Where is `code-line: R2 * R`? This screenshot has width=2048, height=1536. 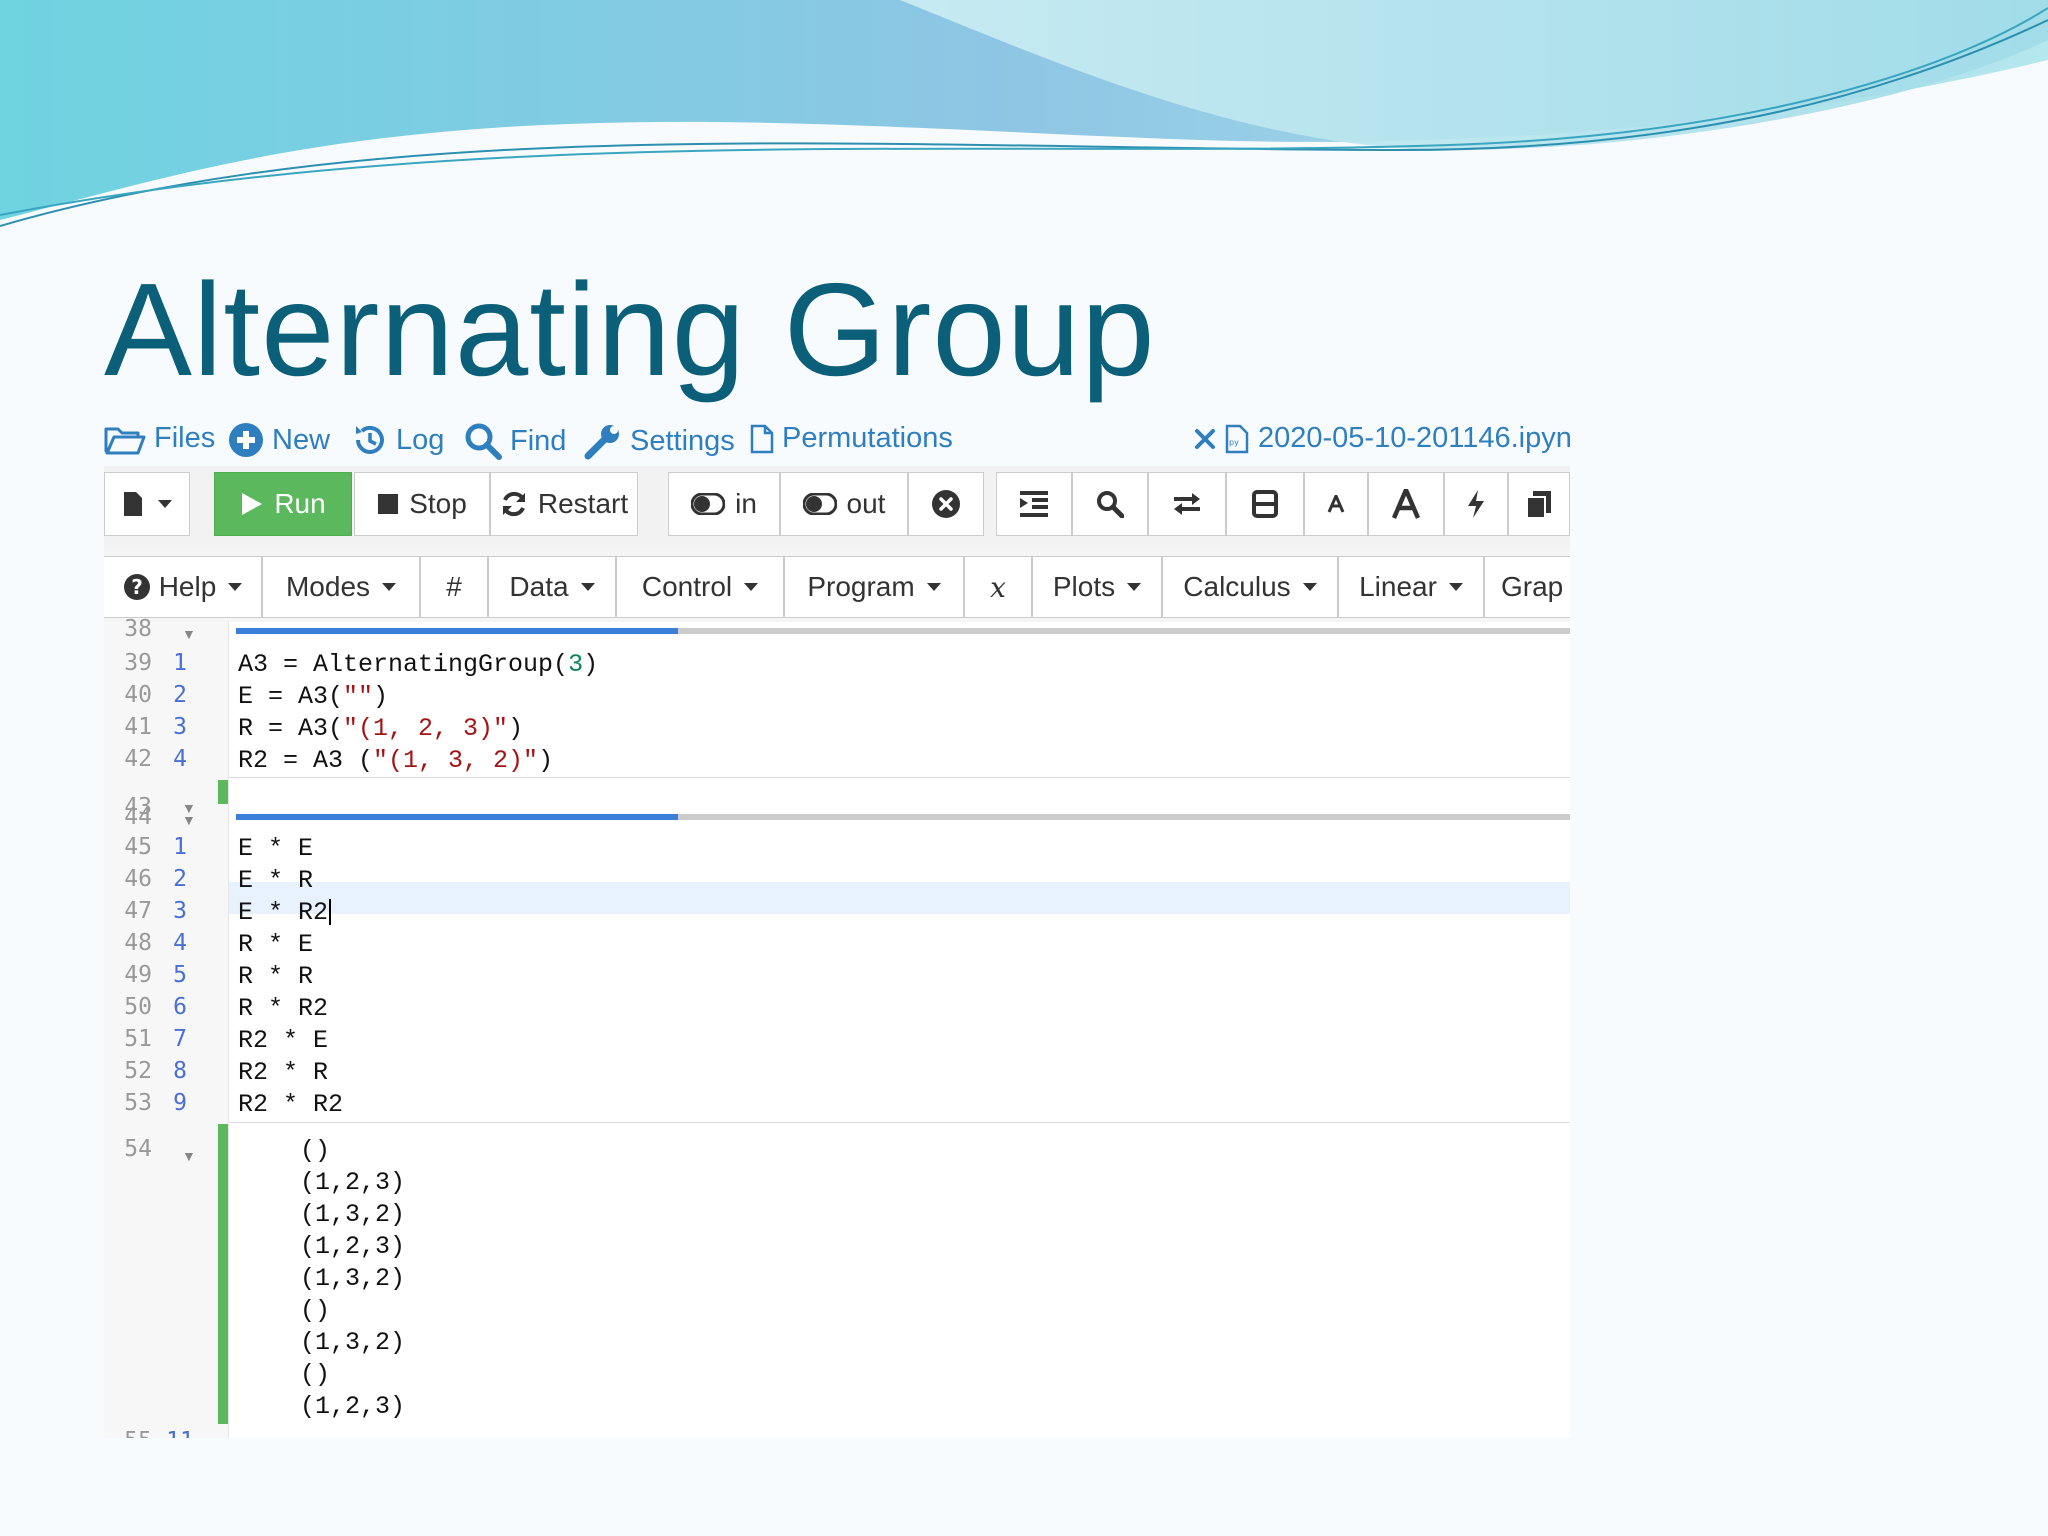
code-line: R2 * R is located at coordinates (283, 1072).